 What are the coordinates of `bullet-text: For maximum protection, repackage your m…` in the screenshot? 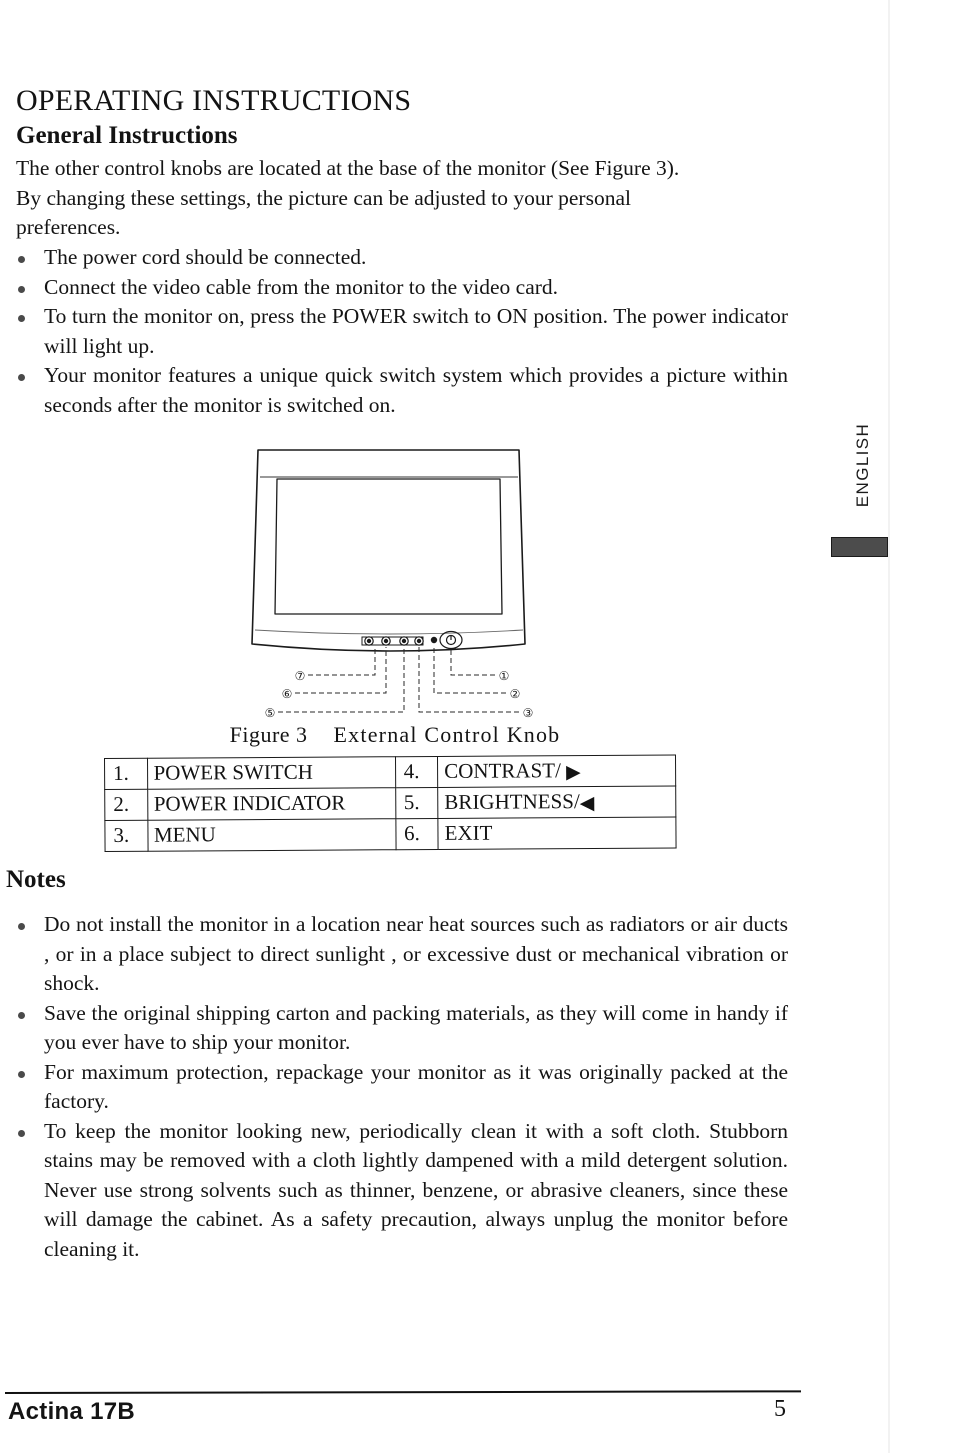 It's located at (416, 1086).